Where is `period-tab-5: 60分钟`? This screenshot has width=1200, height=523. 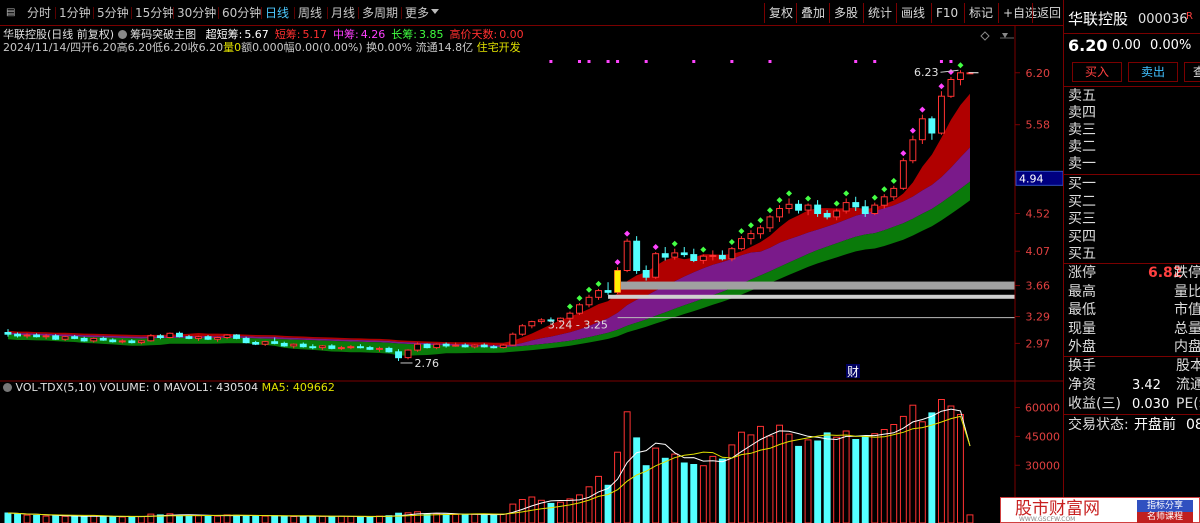 period-tab-5: 60分钟 is located at coordinates (241, 13).